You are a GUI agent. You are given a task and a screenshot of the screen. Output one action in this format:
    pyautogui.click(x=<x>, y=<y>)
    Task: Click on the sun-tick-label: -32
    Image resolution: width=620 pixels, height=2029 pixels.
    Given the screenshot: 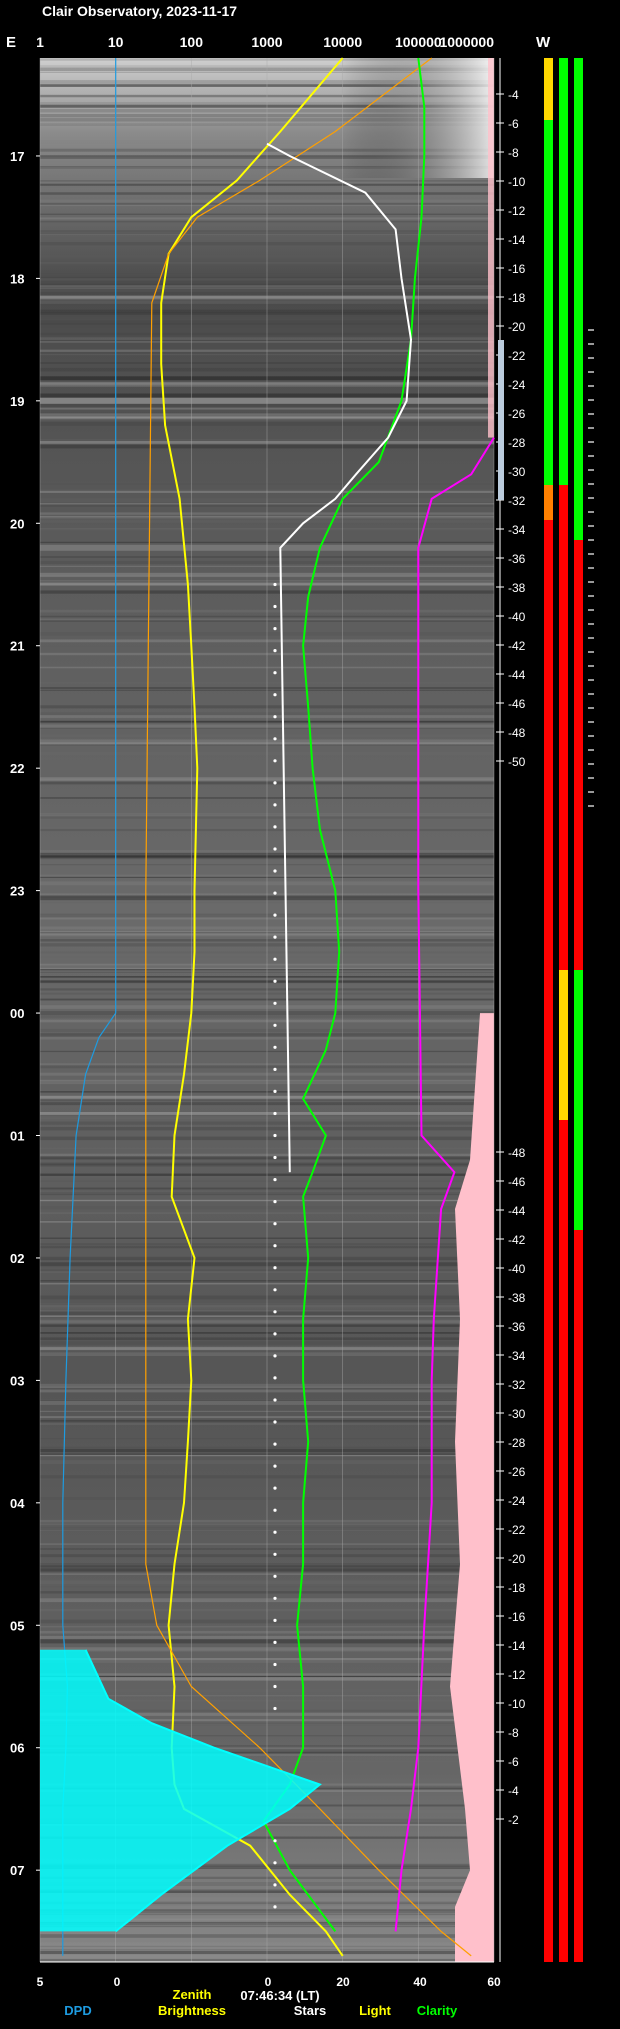 What is the action you would take?
    pyautogui.click(x=517, y=1385)
    